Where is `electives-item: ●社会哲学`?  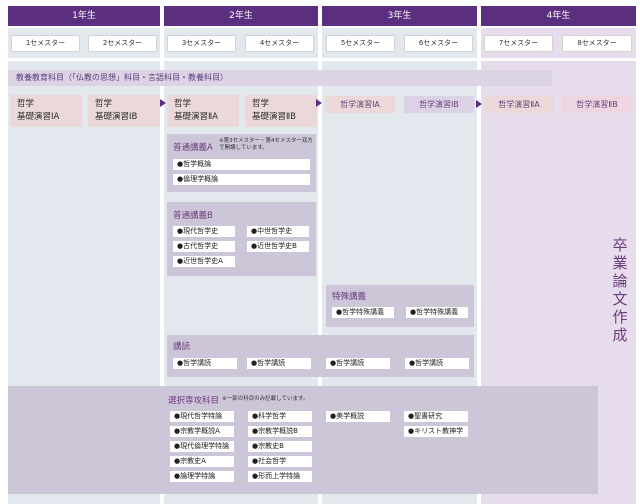 electives-item: ●社会哲学 is located at coordinates (280, 461).